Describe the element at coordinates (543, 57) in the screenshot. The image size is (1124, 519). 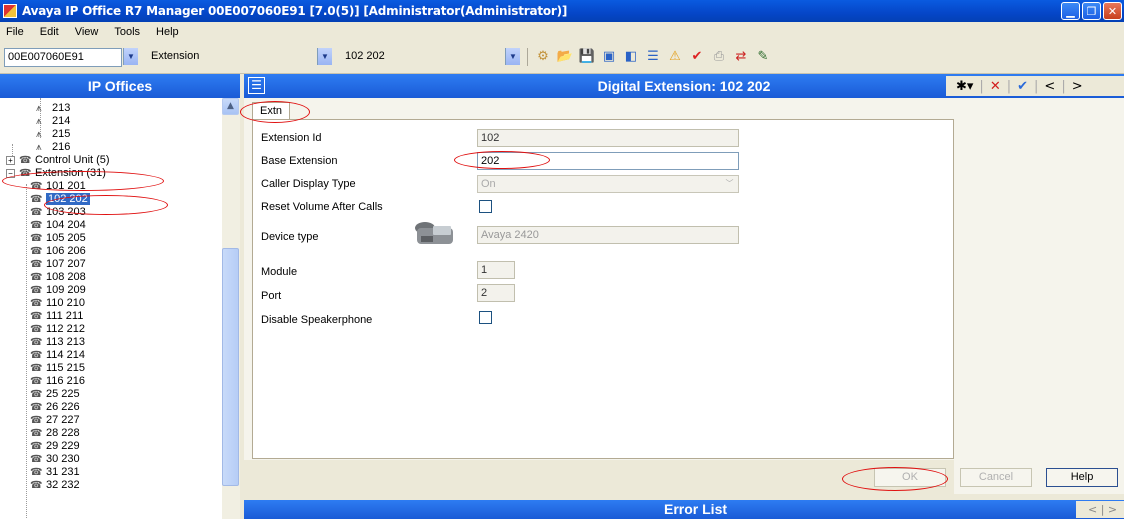
I see `open-config-icon: ⚙` at that location.